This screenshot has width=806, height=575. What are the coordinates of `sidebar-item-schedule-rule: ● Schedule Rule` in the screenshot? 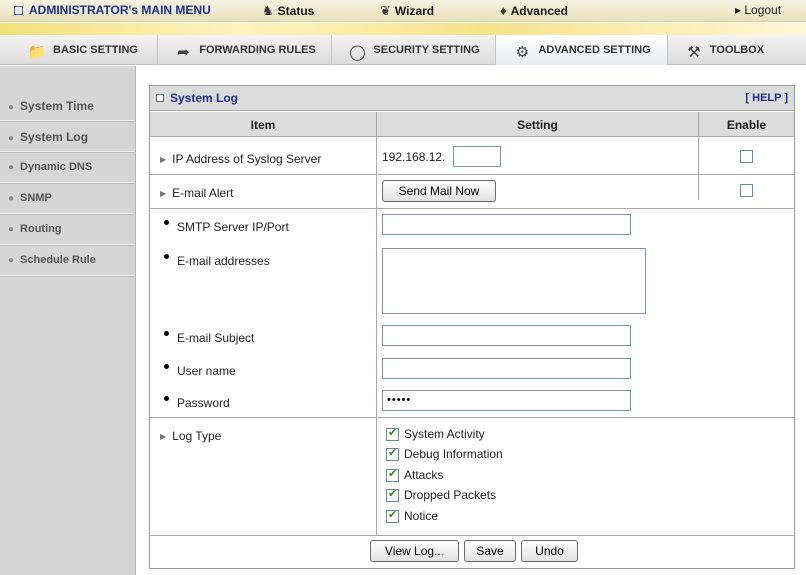 It's located at (67, 260).